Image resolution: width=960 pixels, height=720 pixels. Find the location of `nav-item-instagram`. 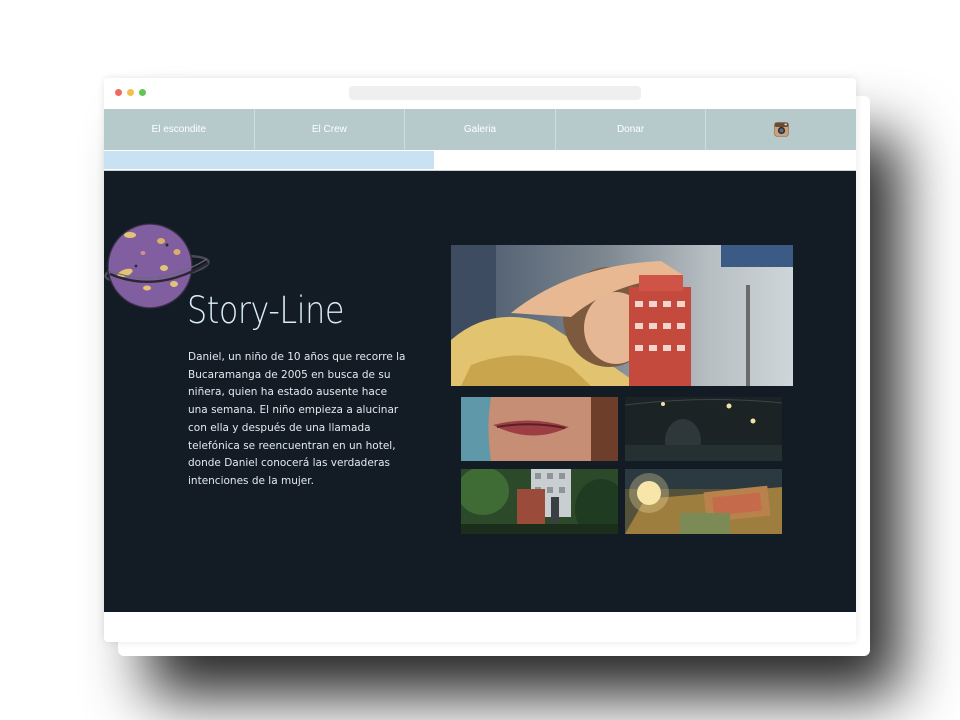

nav-item-instagram is located at coordinates (781, 129).